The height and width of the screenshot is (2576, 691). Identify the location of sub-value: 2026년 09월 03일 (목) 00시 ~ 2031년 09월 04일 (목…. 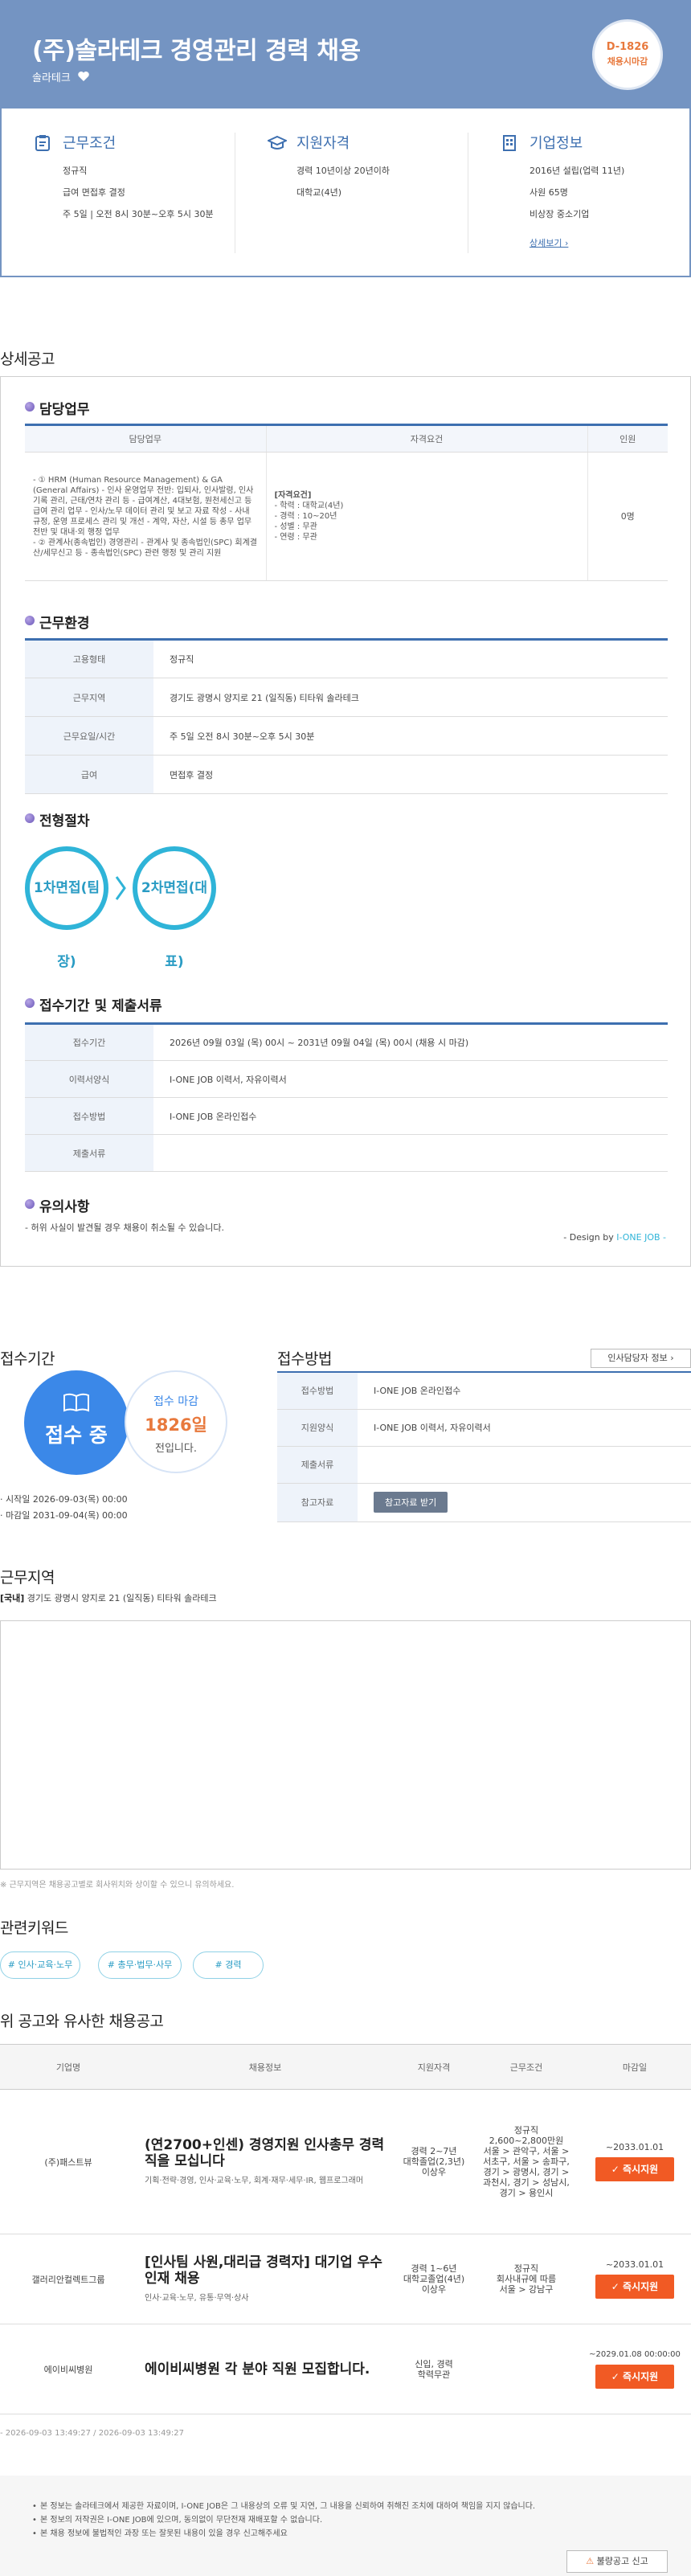
(410, 1042).